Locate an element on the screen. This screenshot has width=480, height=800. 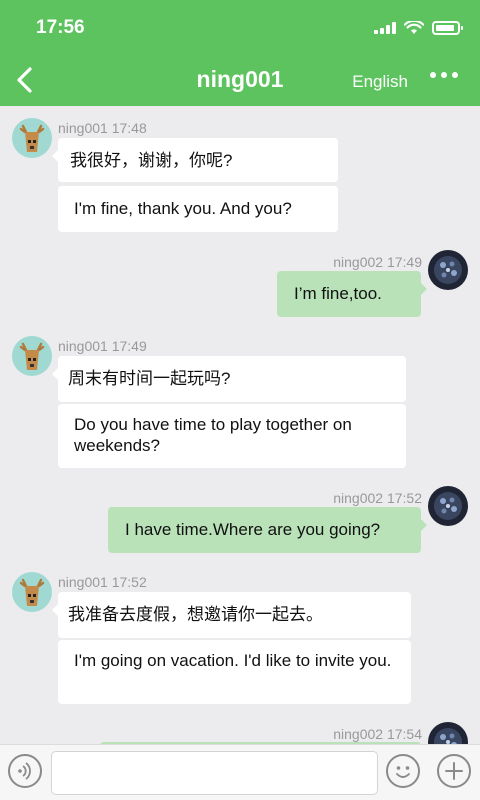
message-text: I’m fine,too. is located at coordinates (338, 293).